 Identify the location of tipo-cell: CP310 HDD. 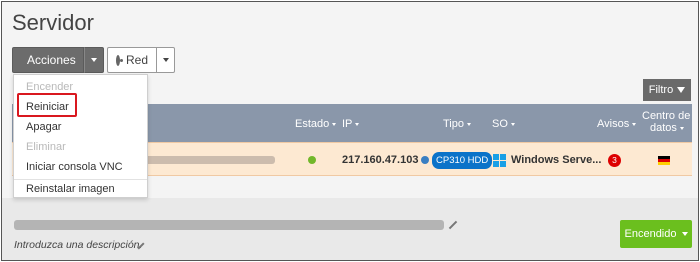
(462, 160).